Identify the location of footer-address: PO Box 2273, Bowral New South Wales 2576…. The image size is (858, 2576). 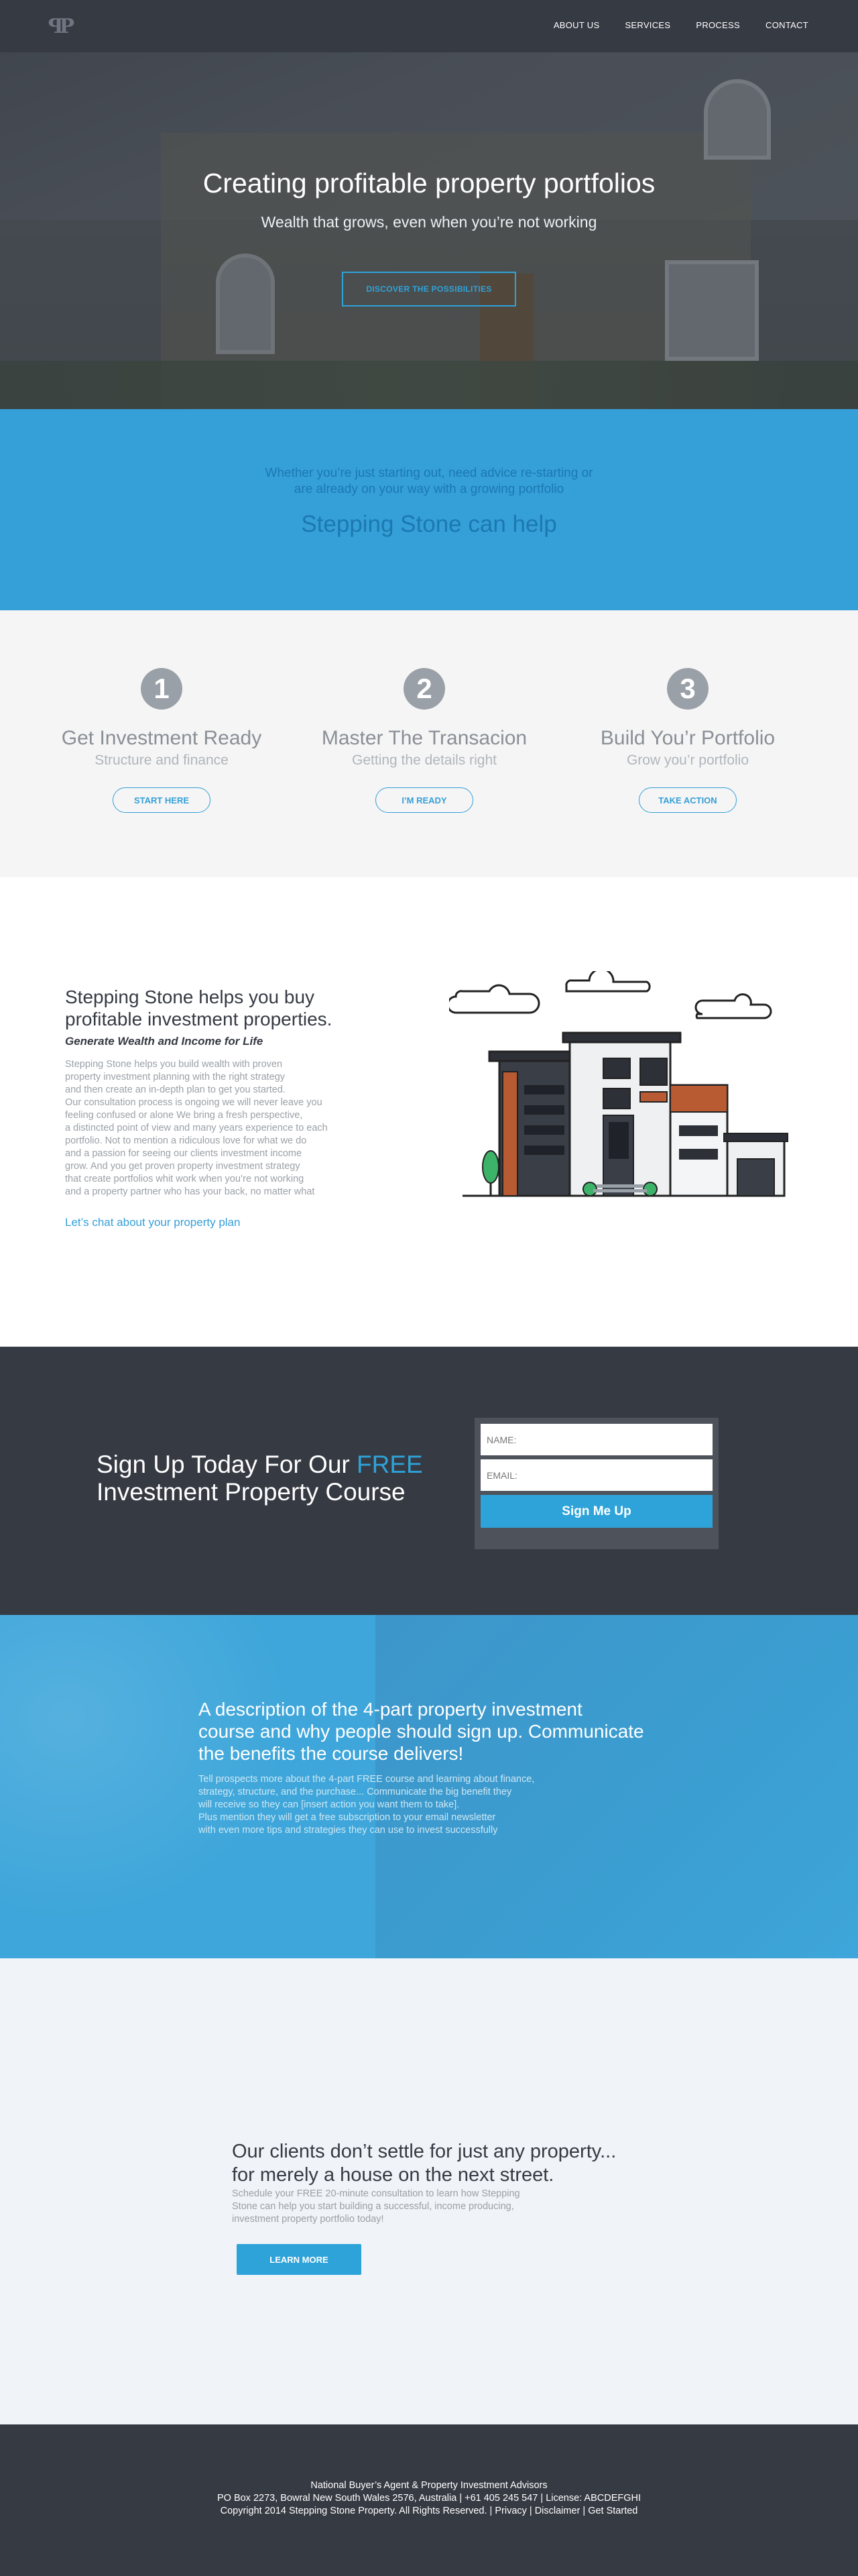
(429, 2498).